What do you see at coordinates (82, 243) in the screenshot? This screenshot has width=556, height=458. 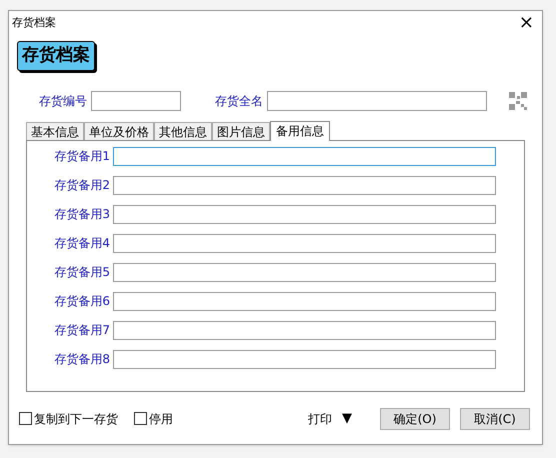 I see `field-label: 存货备用4` at bounding box center [82, 243].